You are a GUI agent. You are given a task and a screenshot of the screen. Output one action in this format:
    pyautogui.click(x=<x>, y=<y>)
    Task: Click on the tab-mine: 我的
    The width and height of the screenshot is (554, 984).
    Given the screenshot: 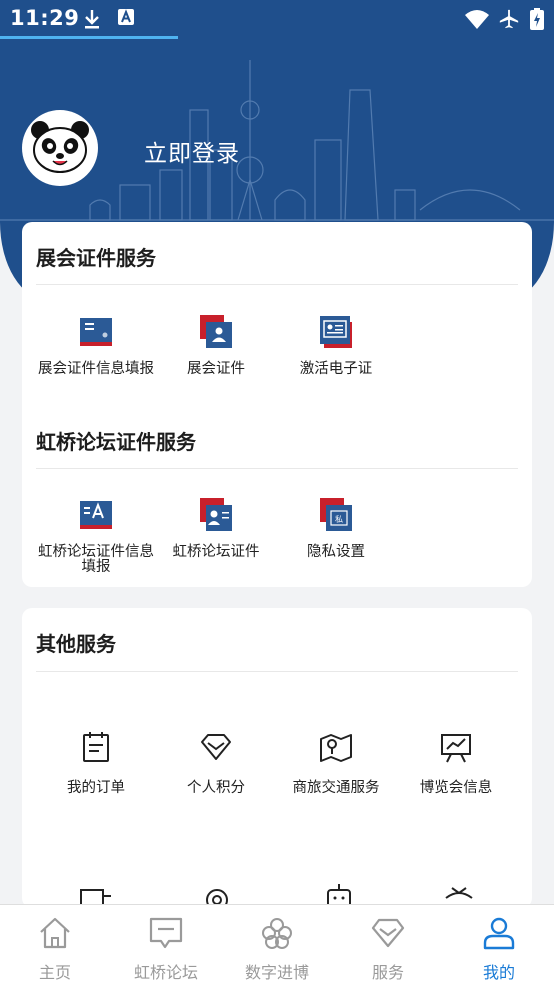 What is the action you would take?
    pyautogui.click(x=499, y=949)
    